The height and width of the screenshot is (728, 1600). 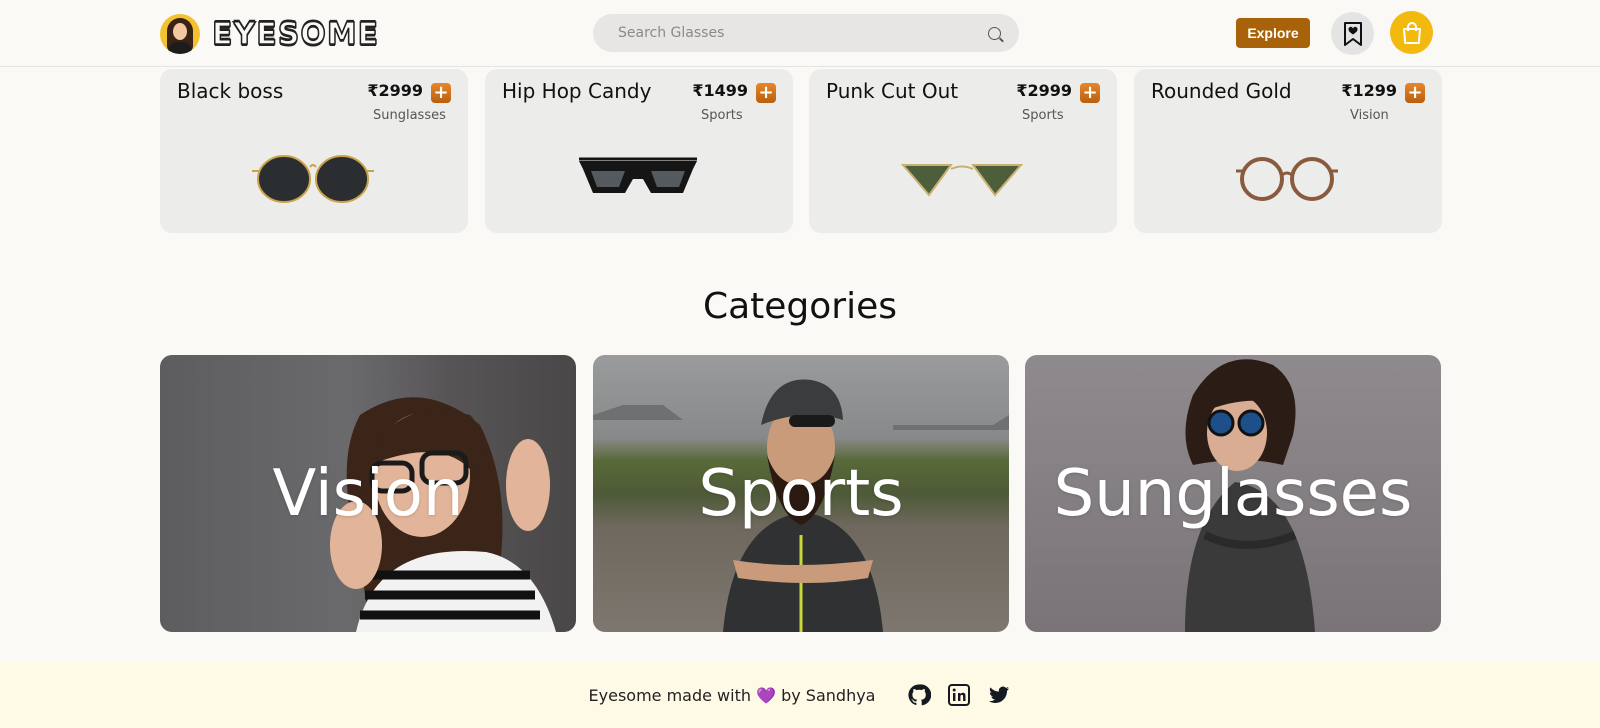 I want to click on category-label: Sunglasses, so click(x=1233, y=493).